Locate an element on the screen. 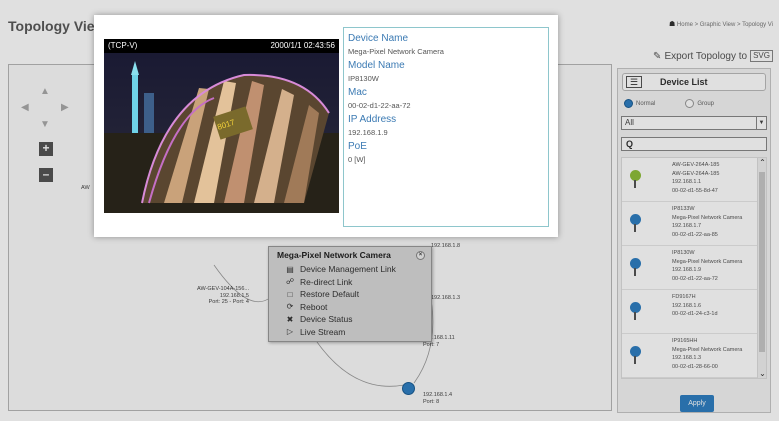 The image size is (779, 421). video-caption-bar: (TCP-V) 2000/1/1 02:43:56 is located at coordinates (221, 46).